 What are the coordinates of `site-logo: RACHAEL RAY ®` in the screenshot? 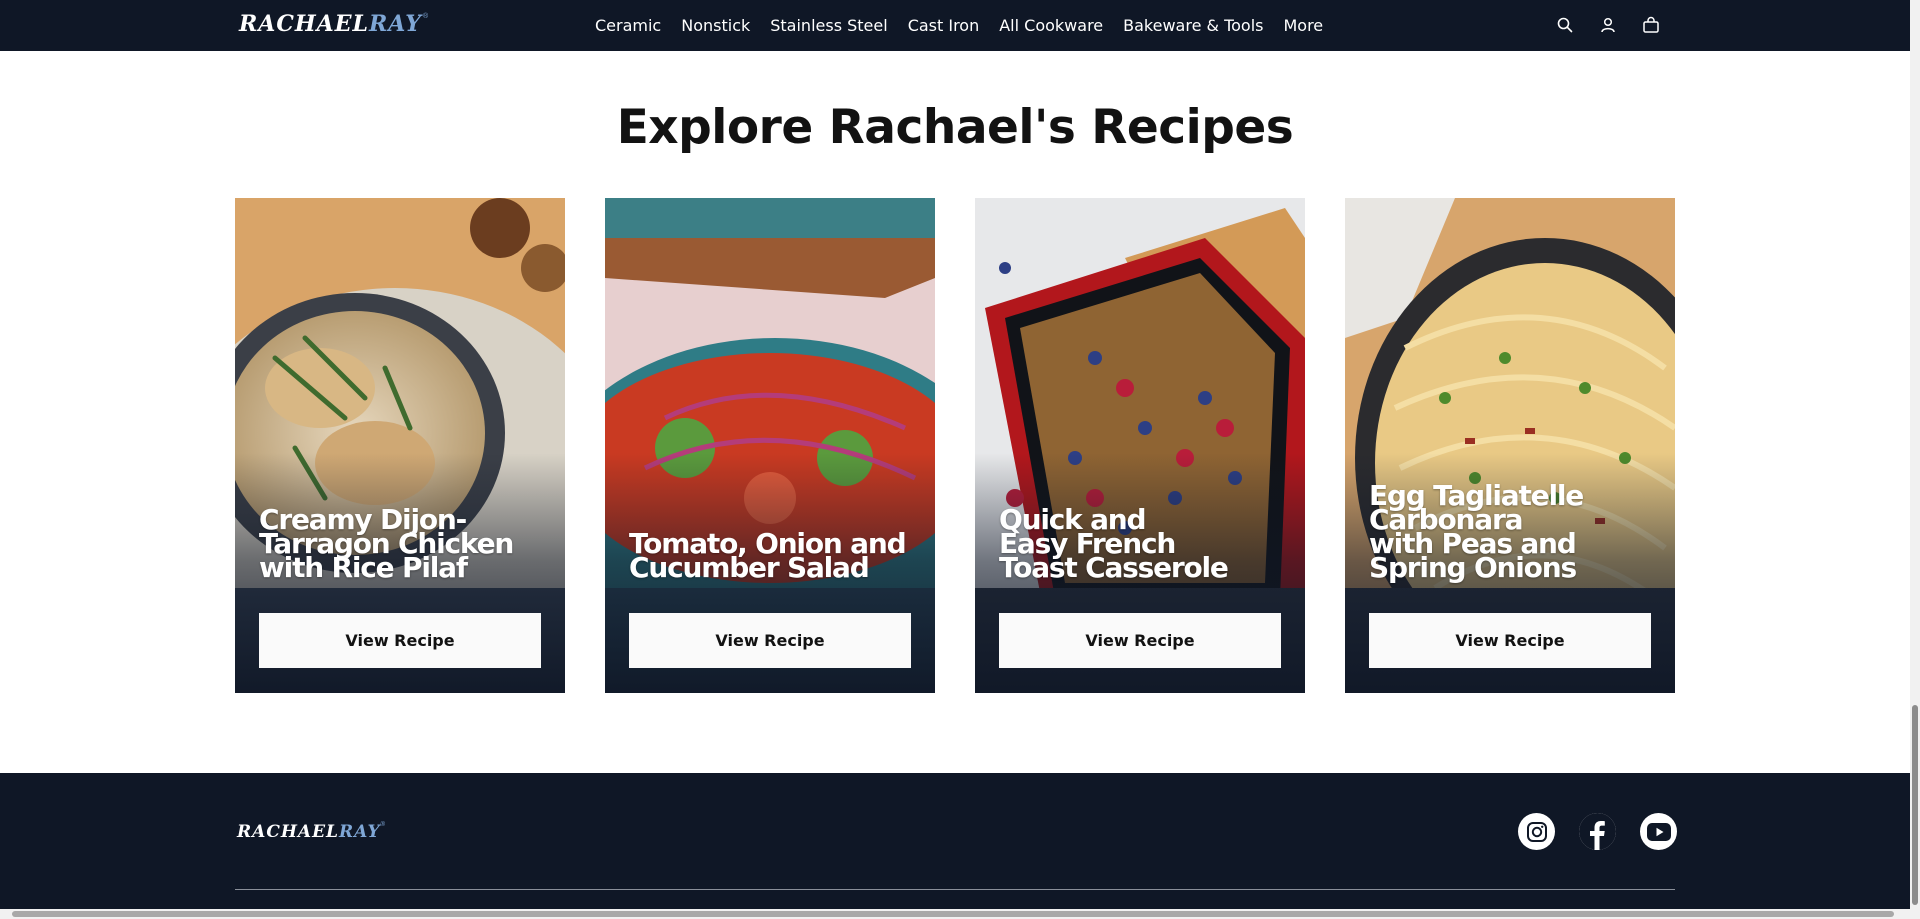 It's located at (334, 24).